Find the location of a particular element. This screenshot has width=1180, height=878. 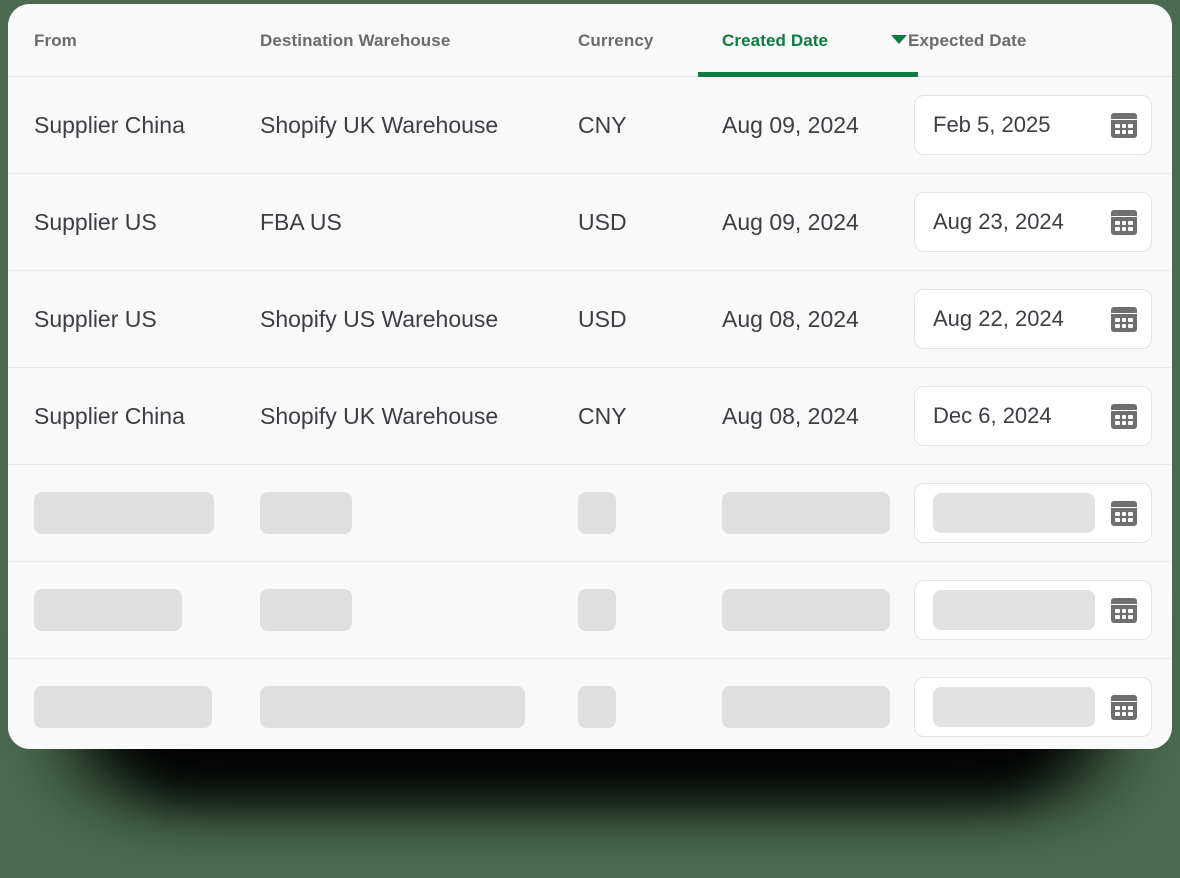

cell-destination-warehouse: Shopify US Warehouse is located at coordinates (379, 319).